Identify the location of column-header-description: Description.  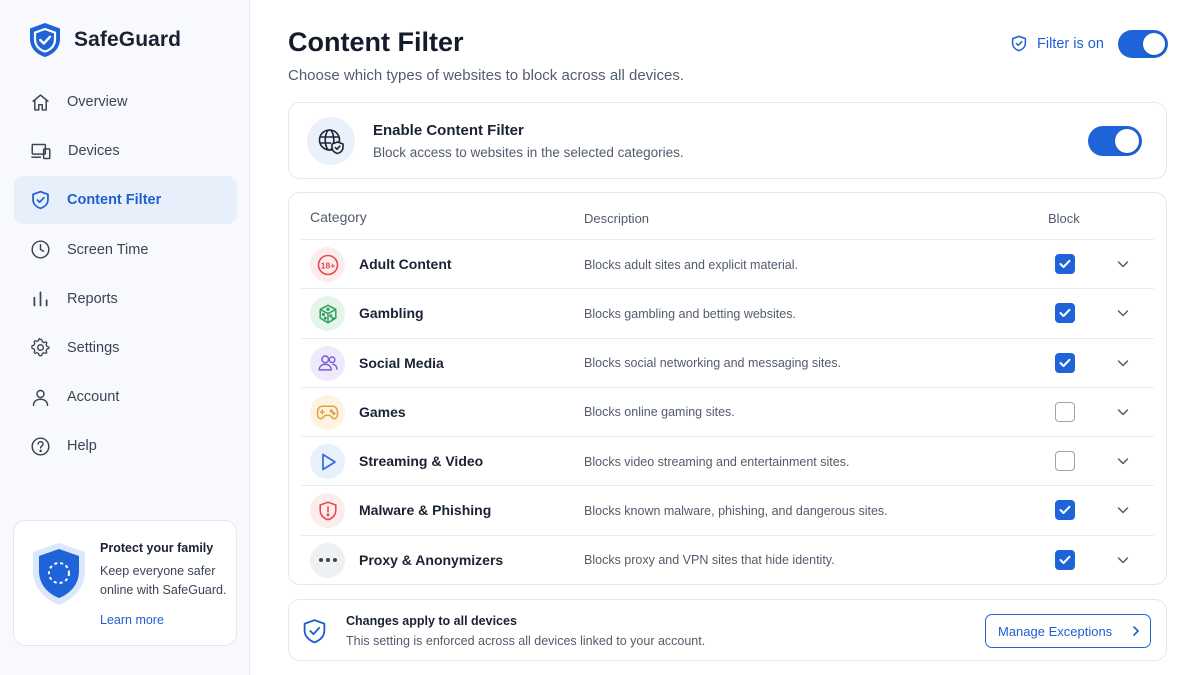
(617, 218).